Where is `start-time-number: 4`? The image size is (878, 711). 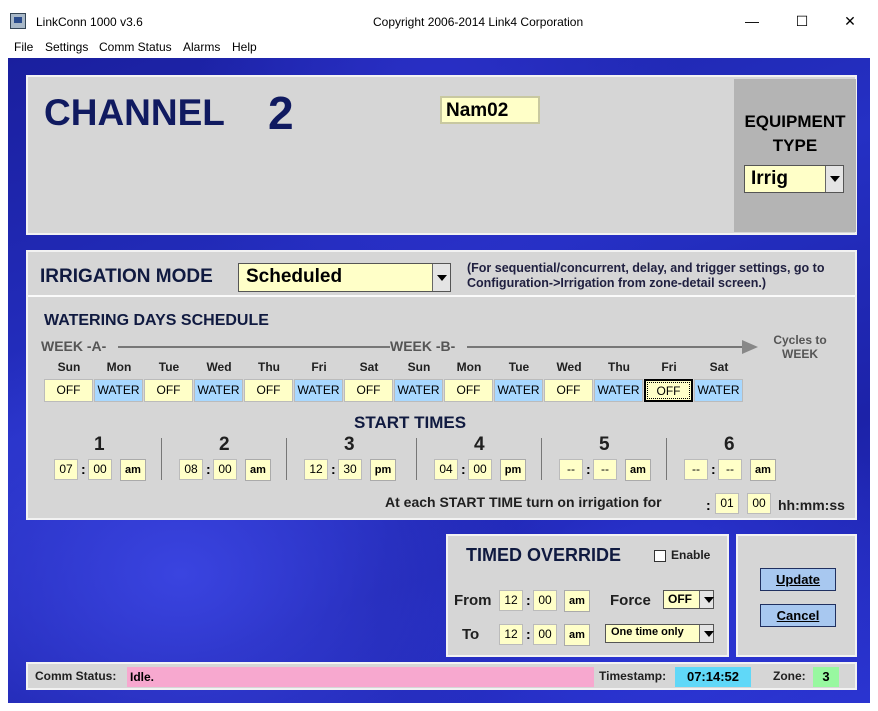
start-time-number: 4 is located at coordinates (479, 444).